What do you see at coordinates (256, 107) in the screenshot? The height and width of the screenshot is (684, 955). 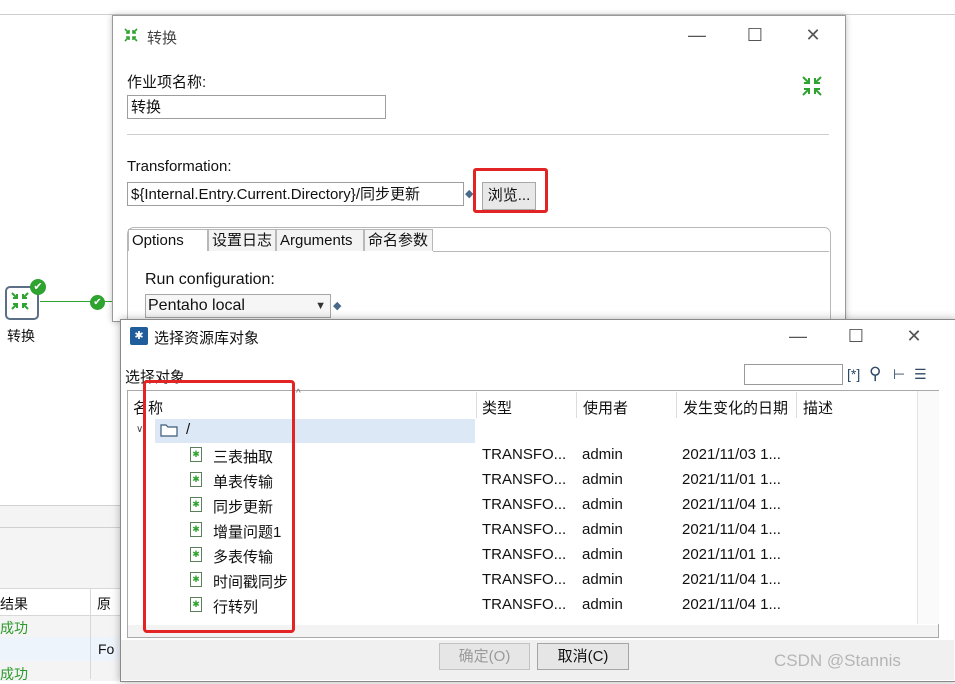 I see `job-entry-name-input: 转换` at bounding box center [256, 107].